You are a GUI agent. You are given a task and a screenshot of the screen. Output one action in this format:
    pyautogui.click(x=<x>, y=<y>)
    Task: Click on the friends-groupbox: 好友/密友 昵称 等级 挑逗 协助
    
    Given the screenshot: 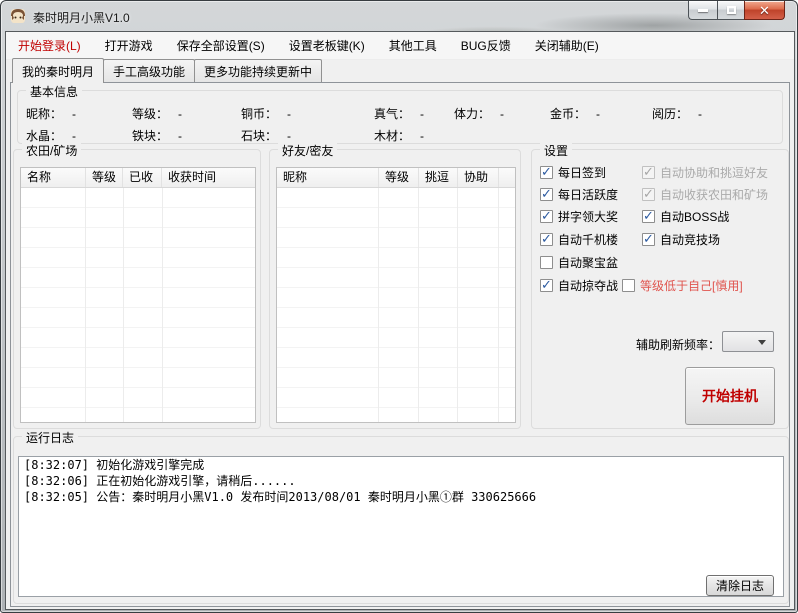 What is the action you would take?
    pyautogui.click(x=395, y=285)
    